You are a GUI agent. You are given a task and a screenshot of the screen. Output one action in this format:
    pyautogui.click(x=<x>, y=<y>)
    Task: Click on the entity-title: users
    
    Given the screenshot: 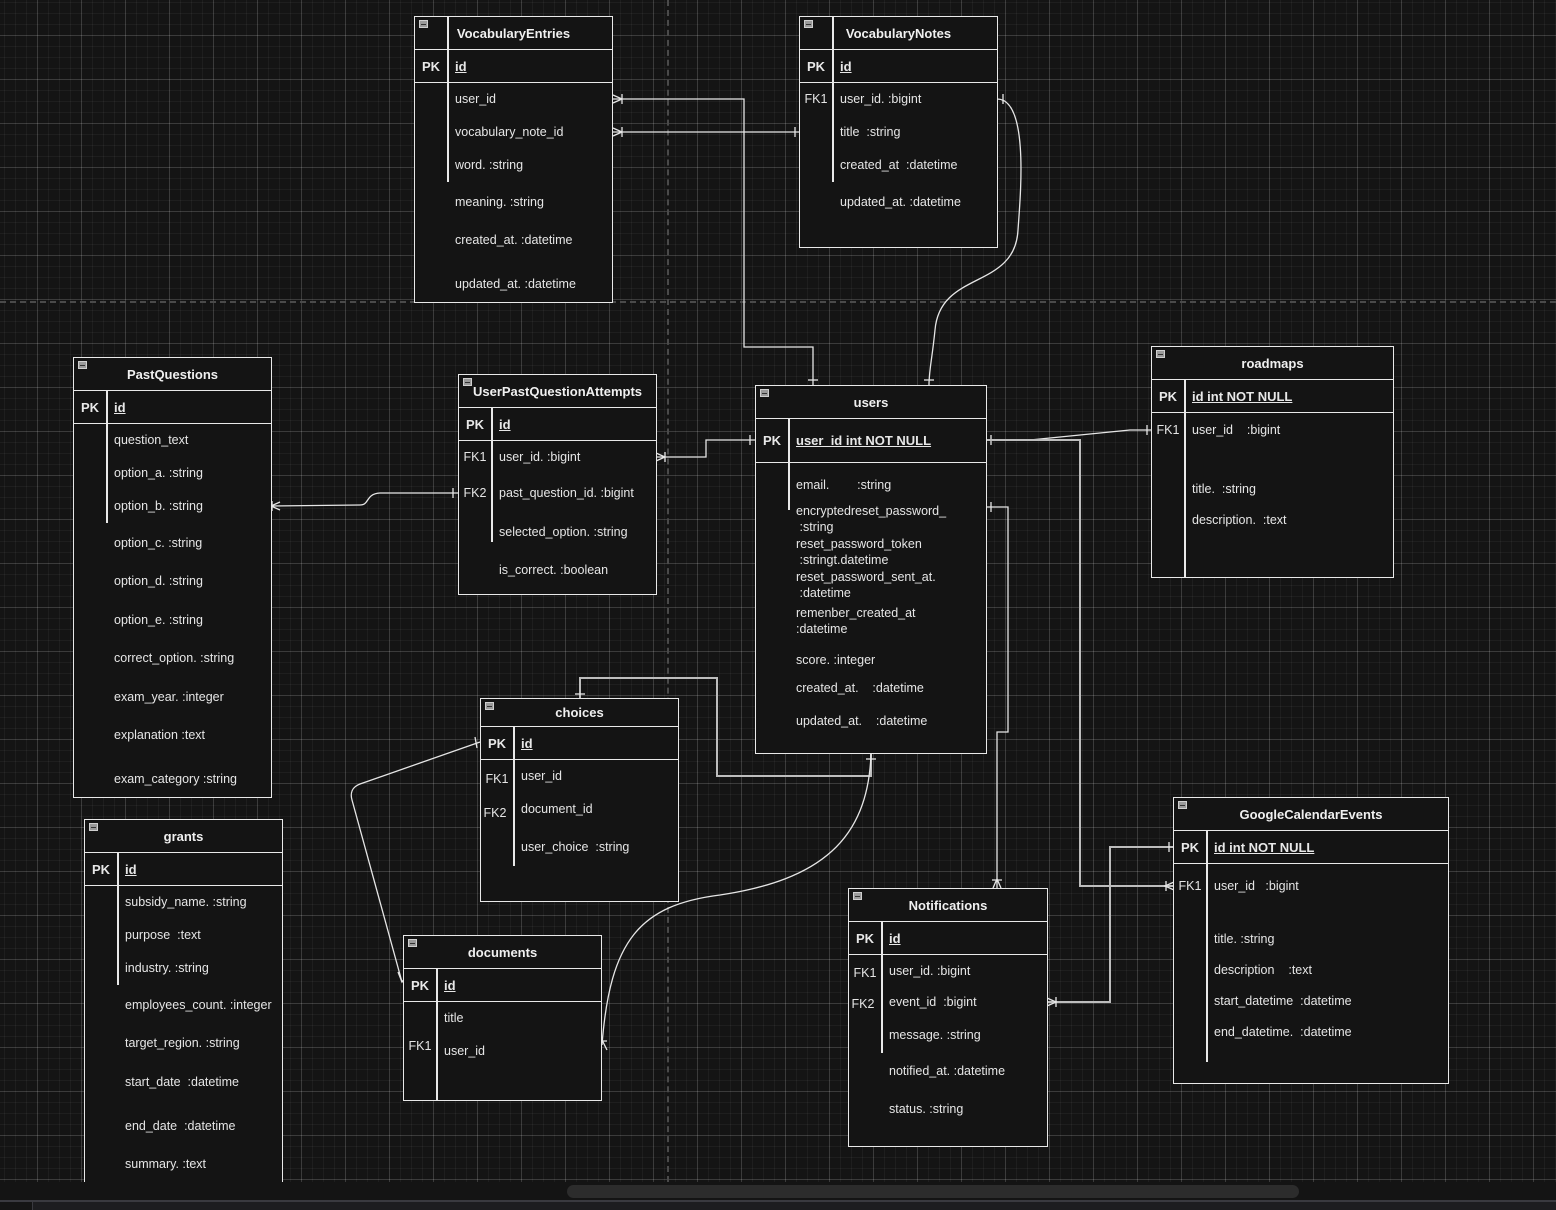 What is the action you would take?
    pyautogui.click(x=871, y=402)
    